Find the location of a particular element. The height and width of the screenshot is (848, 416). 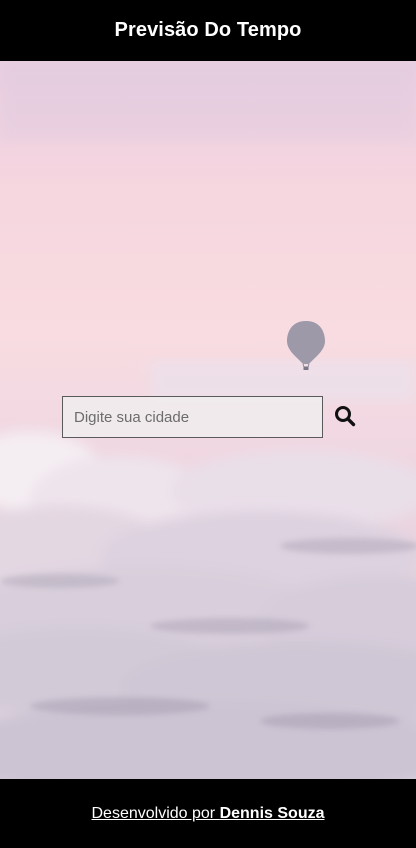

search-button is located at coordinates (345, 417).